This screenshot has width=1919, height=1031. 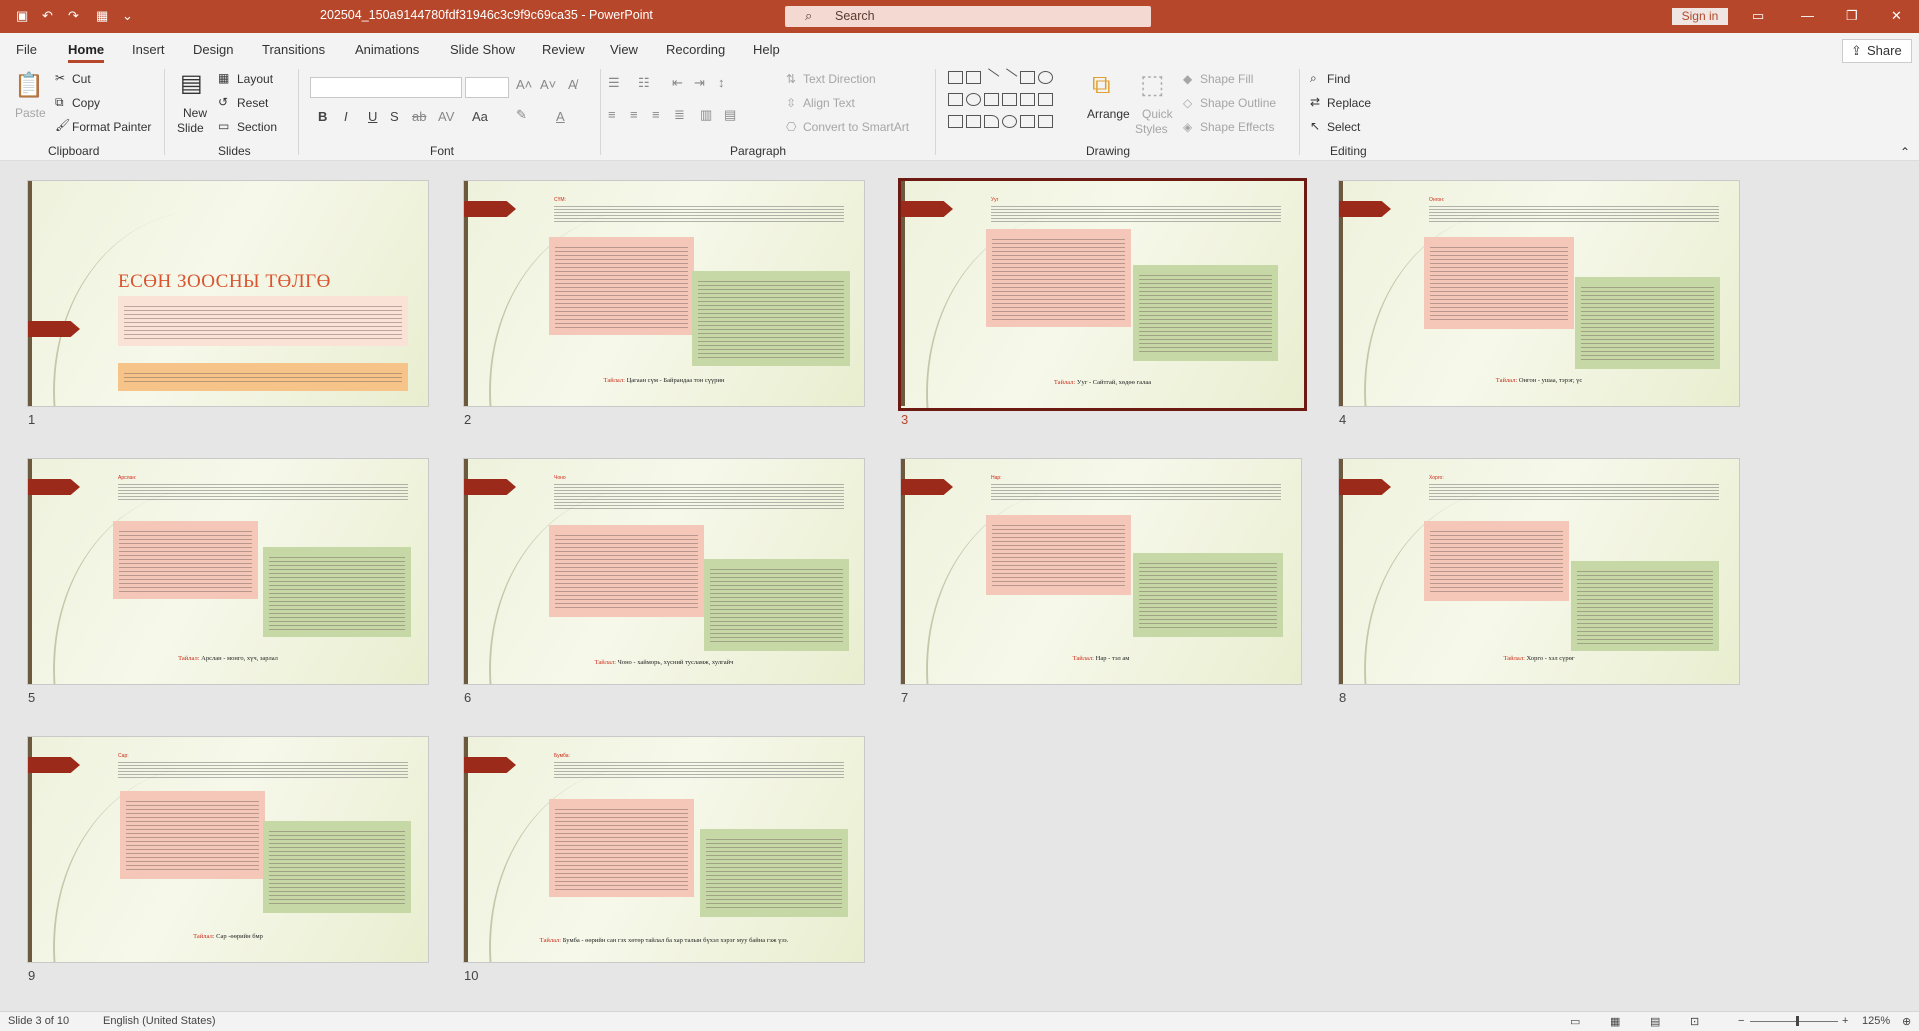 What do you see at coordinates (656, 114) in the screenshot?
I see `align-right-icon: ≡` at bounding box center [656, 114].